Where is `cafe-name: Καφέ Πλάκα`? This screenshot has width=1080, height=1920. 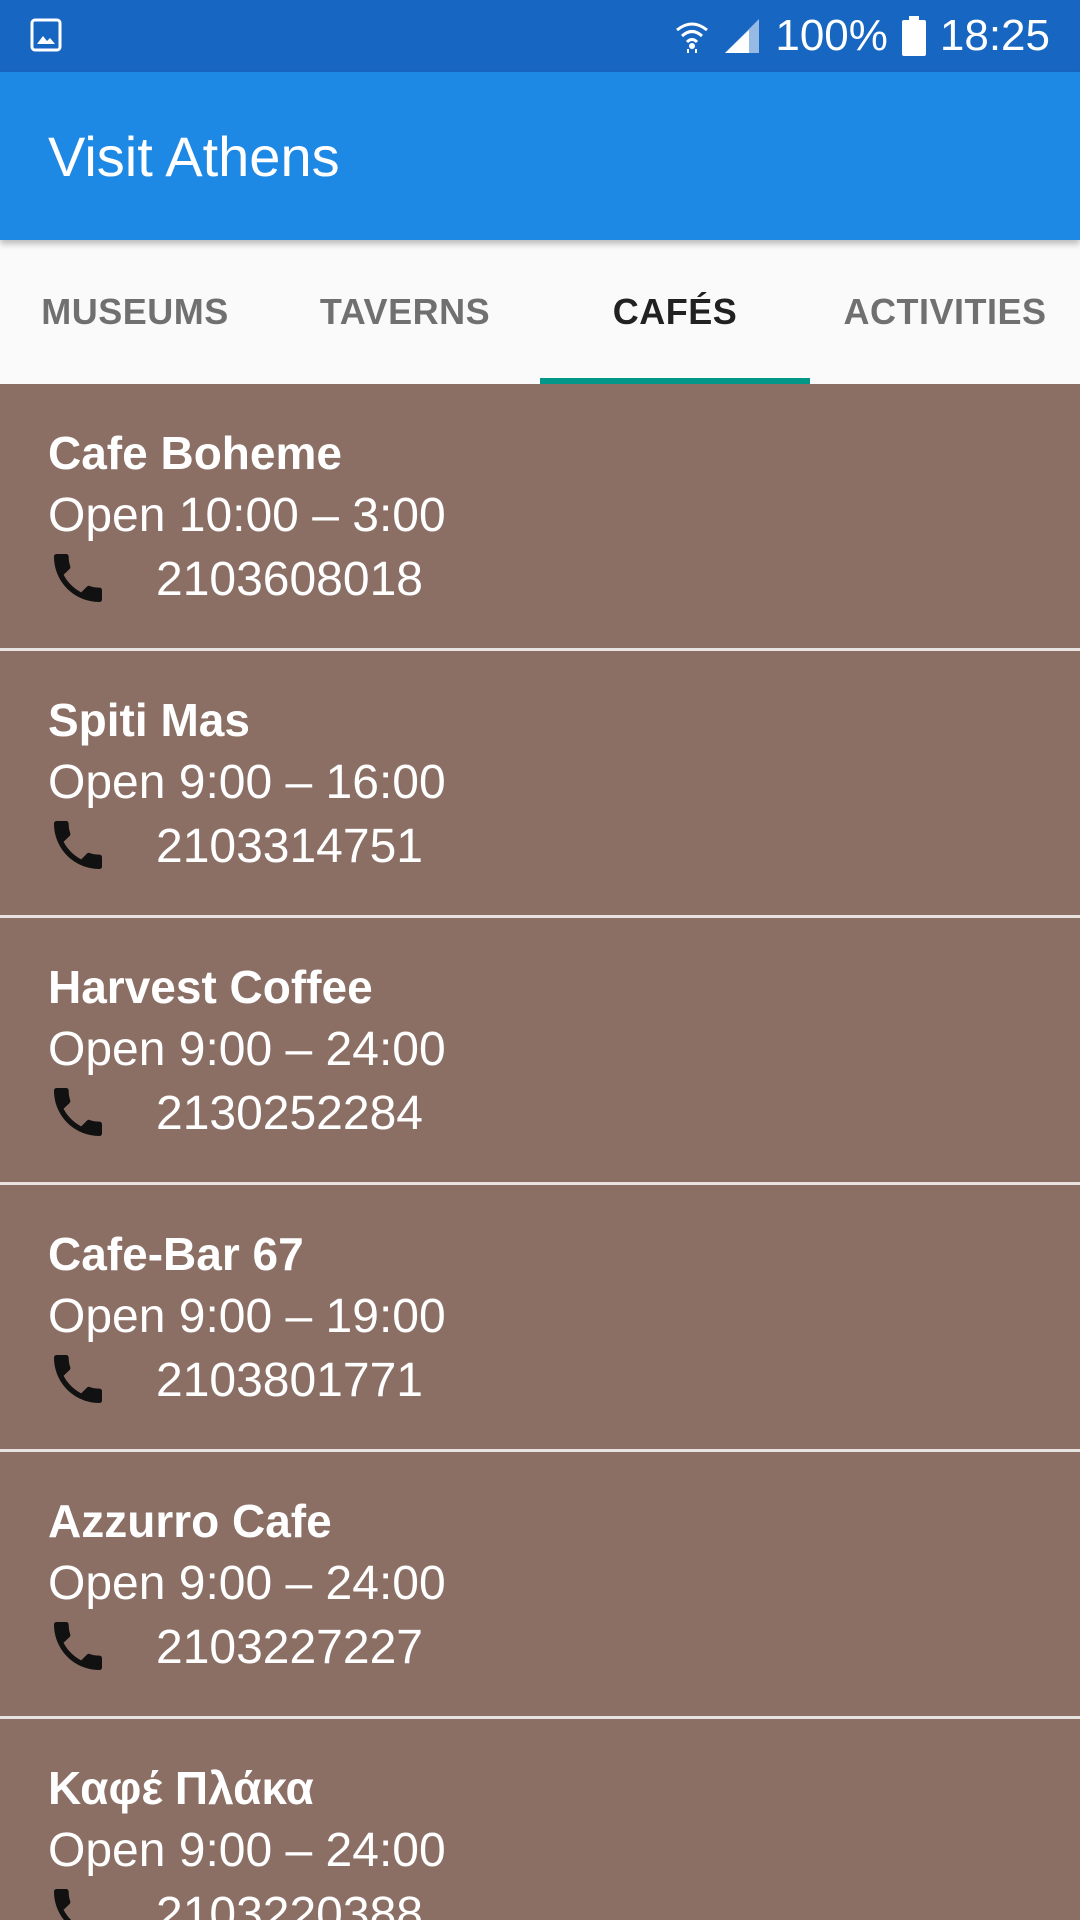 cafe-name: Καφέ Πλάκα is located at coordinates (181, 1788).